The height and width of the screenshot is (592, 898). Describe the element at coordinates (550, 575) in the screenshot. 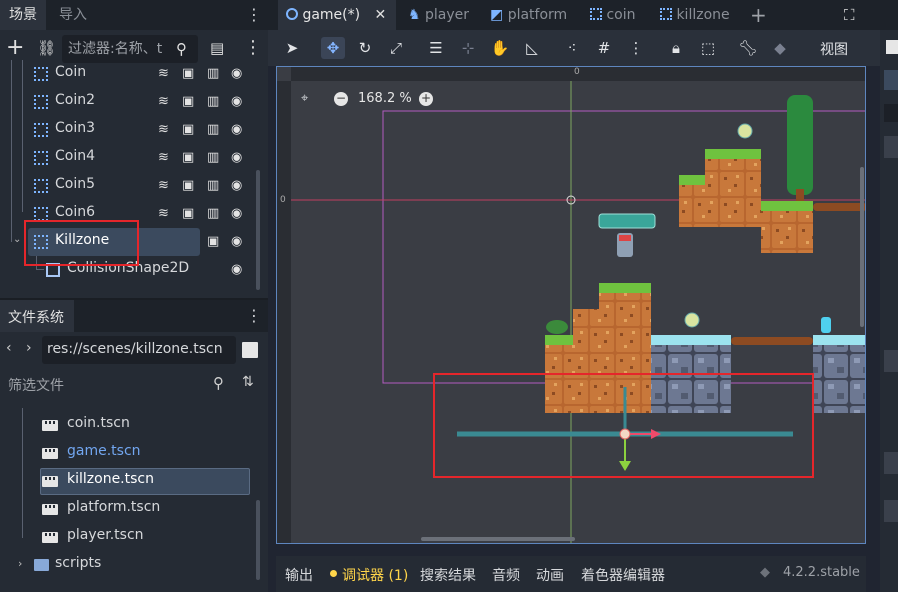

I see `tab-animation: 动画` at that location.